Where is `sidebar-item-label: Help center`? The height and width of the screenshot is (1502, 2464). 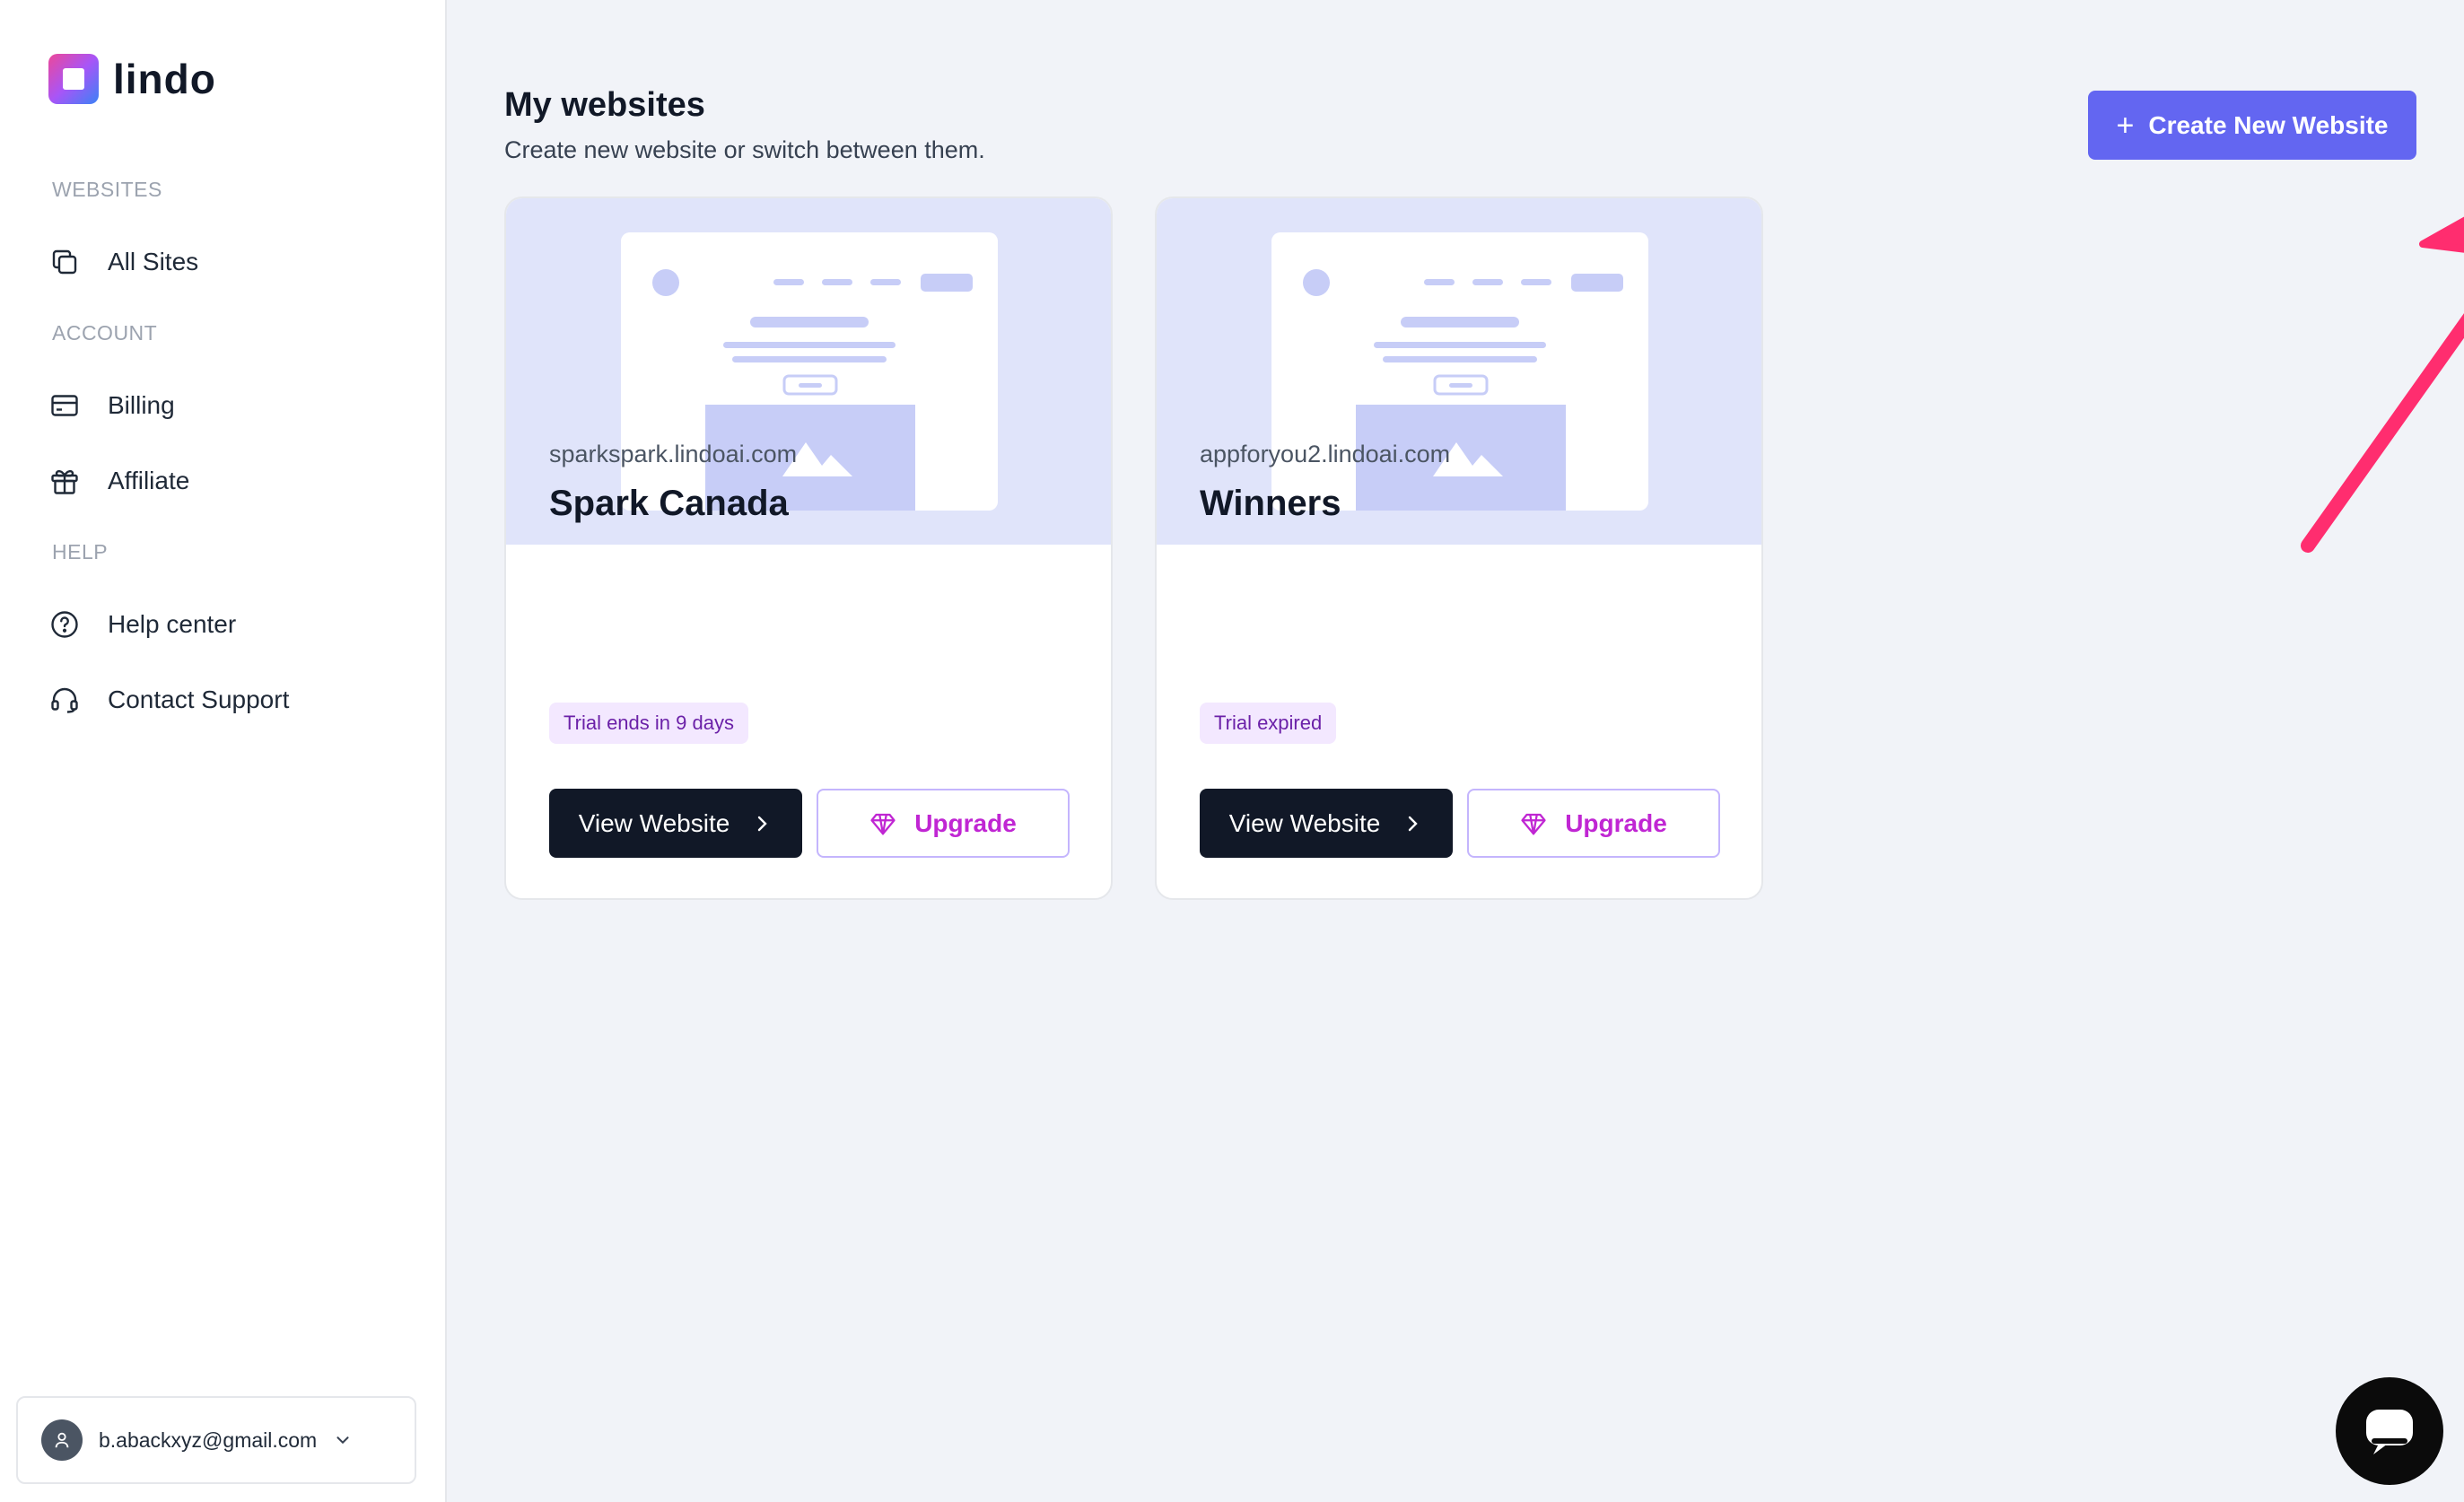
sidebar-item-label: Help center is located at coordinates (172, 624).